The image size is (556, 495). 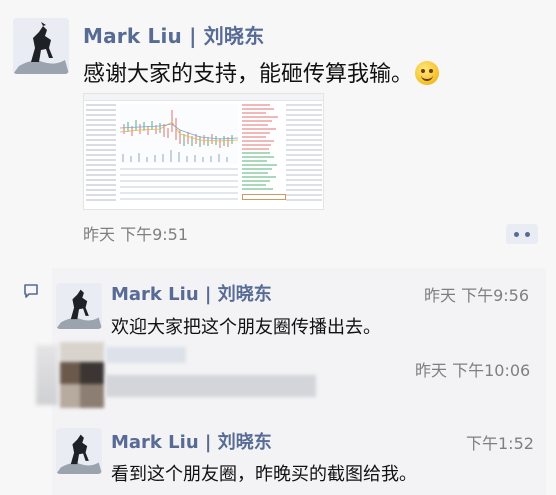 I want to click on comment-text: 欢迎大家把这个朋友圈传播出去。, so click(x=246, y=327).